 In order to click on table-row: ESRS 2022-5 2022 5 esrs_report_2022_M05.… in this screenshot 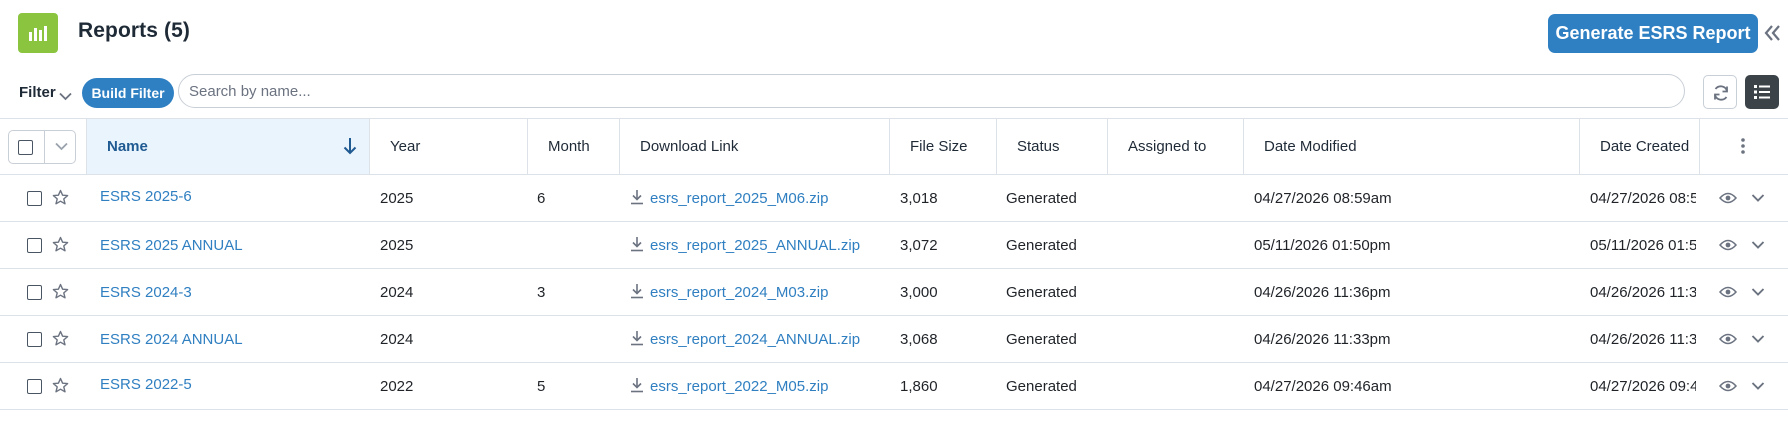, I will do `click(894, 386)`.